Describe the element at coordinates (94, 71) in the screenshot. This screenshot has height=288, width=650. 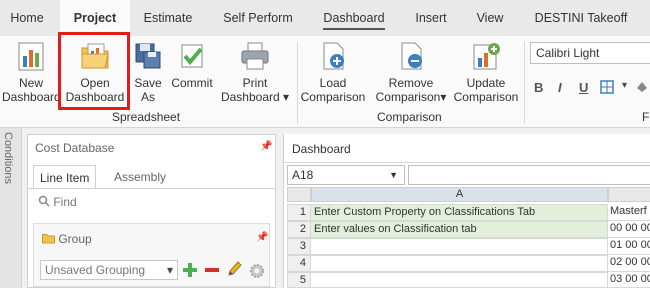
I see `highlight-box` at that location.